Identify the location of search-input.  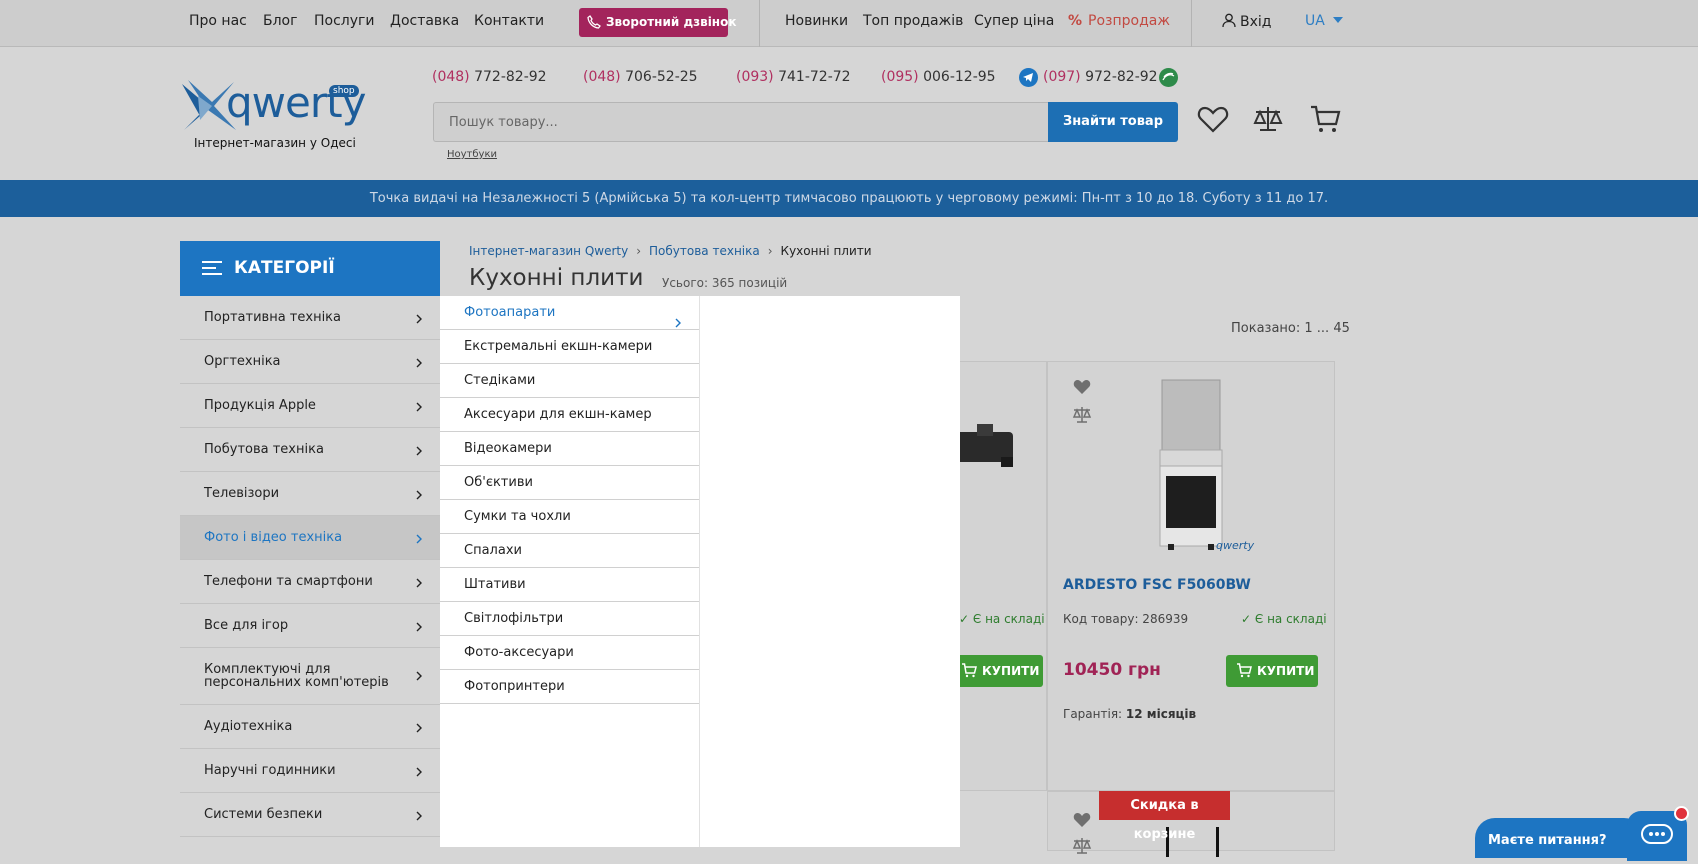
(741, 122).